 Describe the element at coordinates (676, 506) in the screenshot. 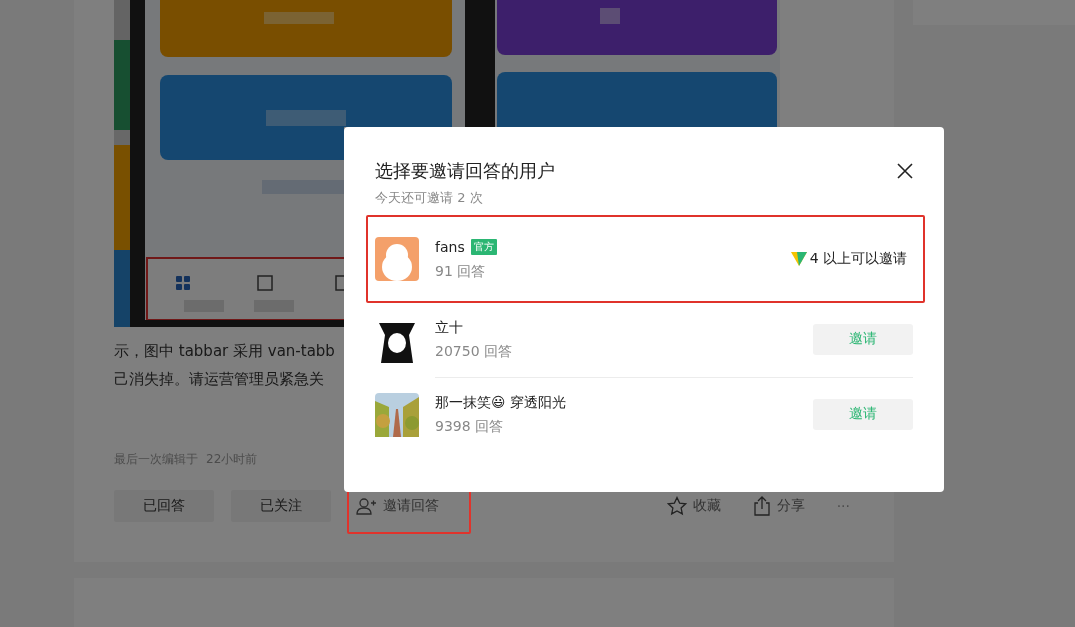

I see `star-icon` at that location.